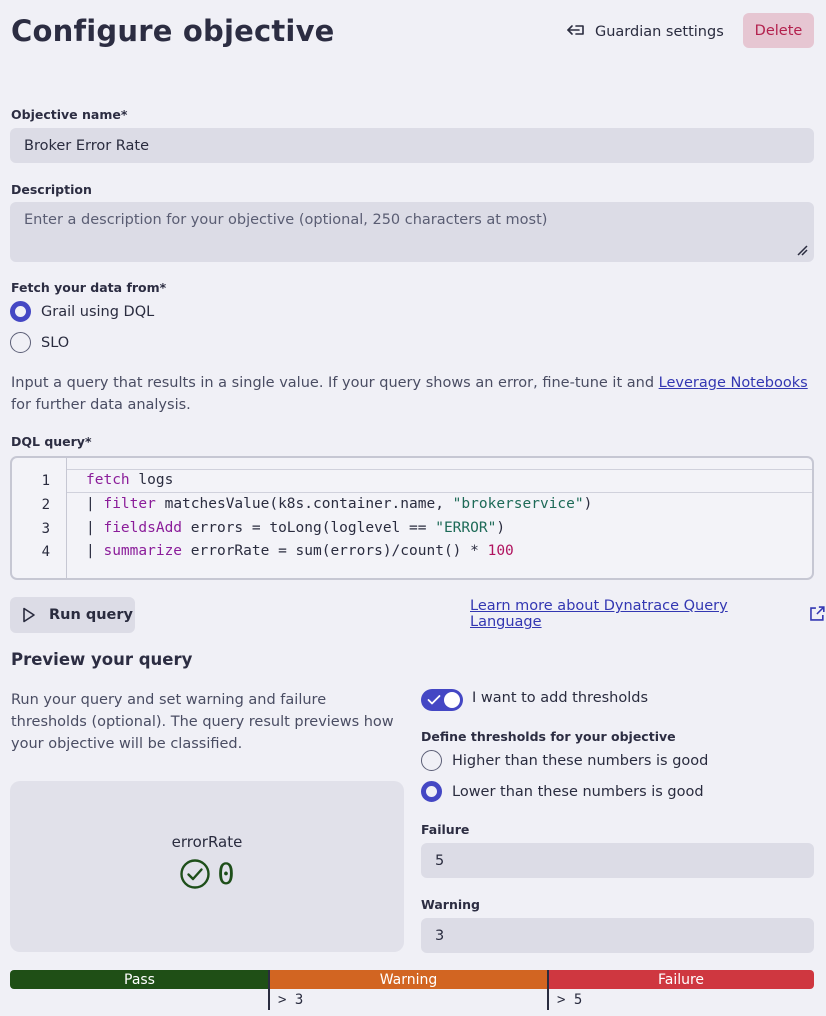 Image resolution: width=826 pixels, height=1016 pixels. I want to click on external-link-icon, so click(817, 613).